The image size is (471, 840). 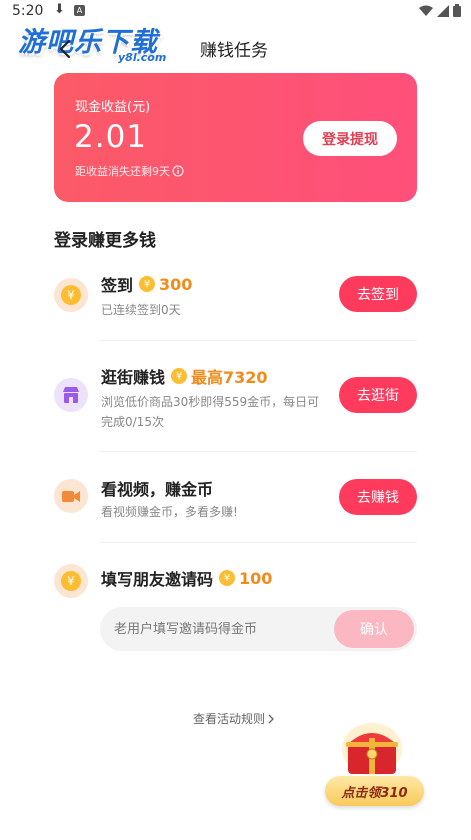 I want to click on task-title-row: 签到 ¥ 300, so click(x=146, y=284).